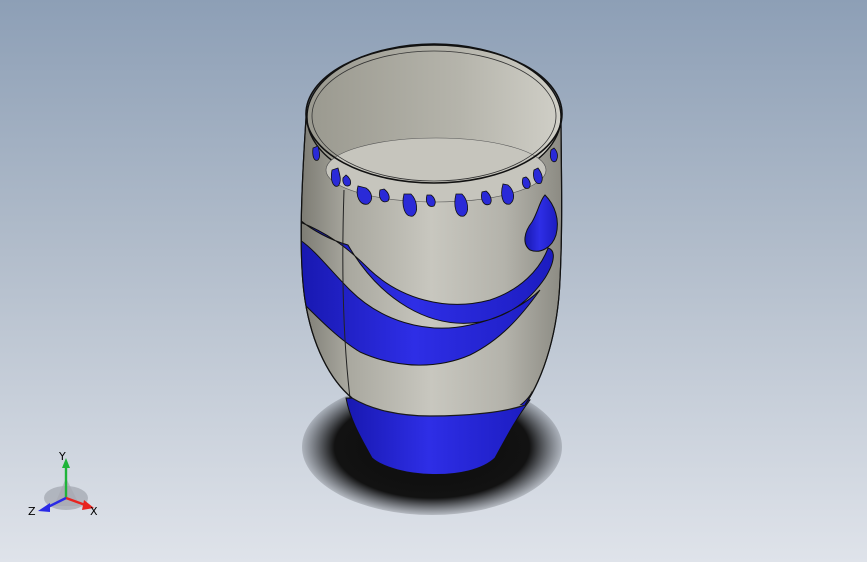 The image size is (867, 562). What do you see at coordinates (44, 507) in the screenshot?
I see `triad-z-arrow` at bounding box center [44, 507].